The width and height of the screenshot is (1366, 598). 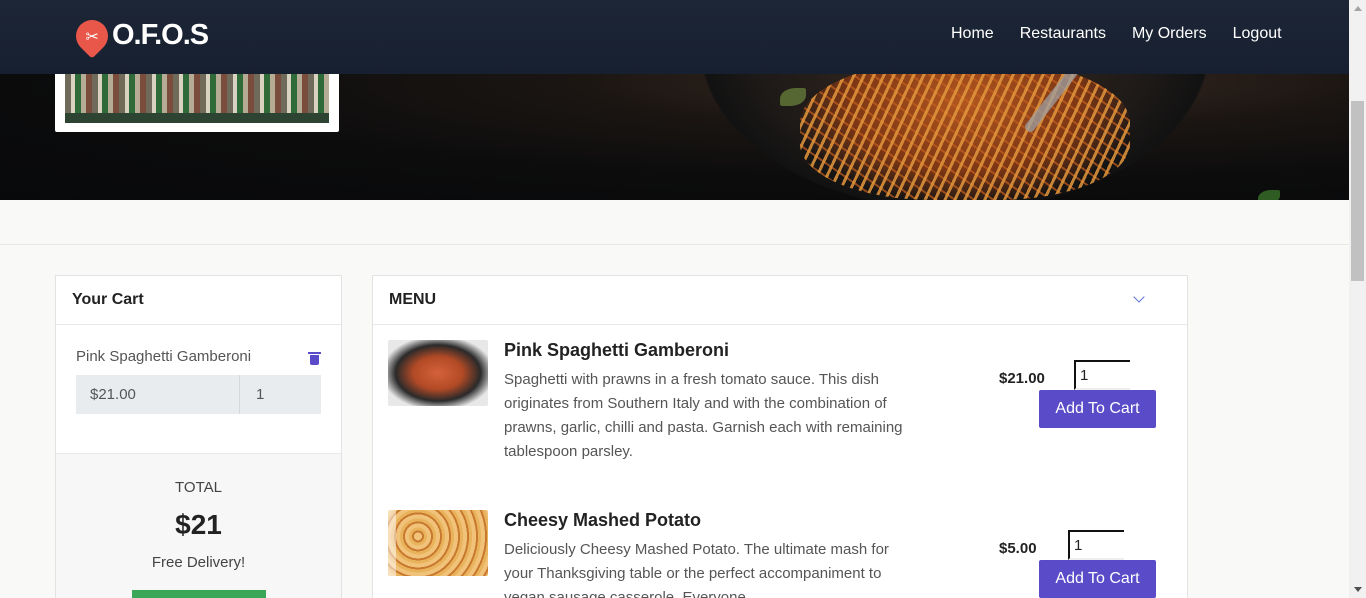 I want to click on hero-herb-image, so click(x=1269, y=195).